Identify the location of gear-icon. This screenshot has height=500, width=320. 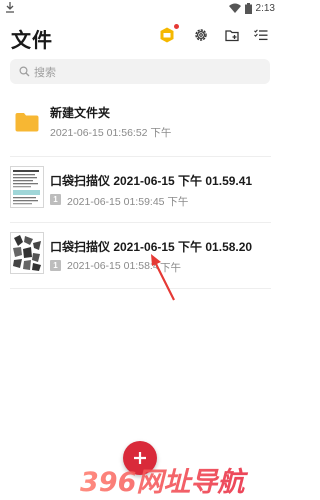
(201, 35).